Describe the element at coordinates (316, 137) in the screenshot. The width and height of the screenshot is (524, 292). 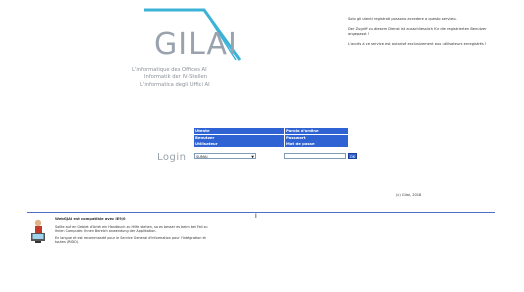
I see `password-label-de: Passwort` at that location.